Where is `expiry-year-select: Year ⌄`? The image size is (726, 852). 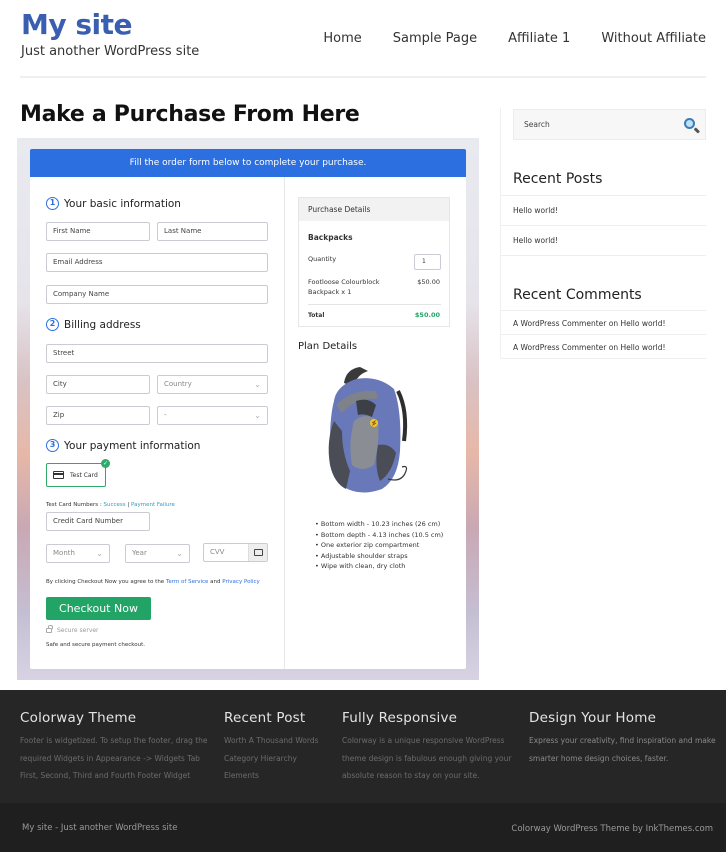
expiry-year-select: Year ⌄ is located at coordinates (157, 553).